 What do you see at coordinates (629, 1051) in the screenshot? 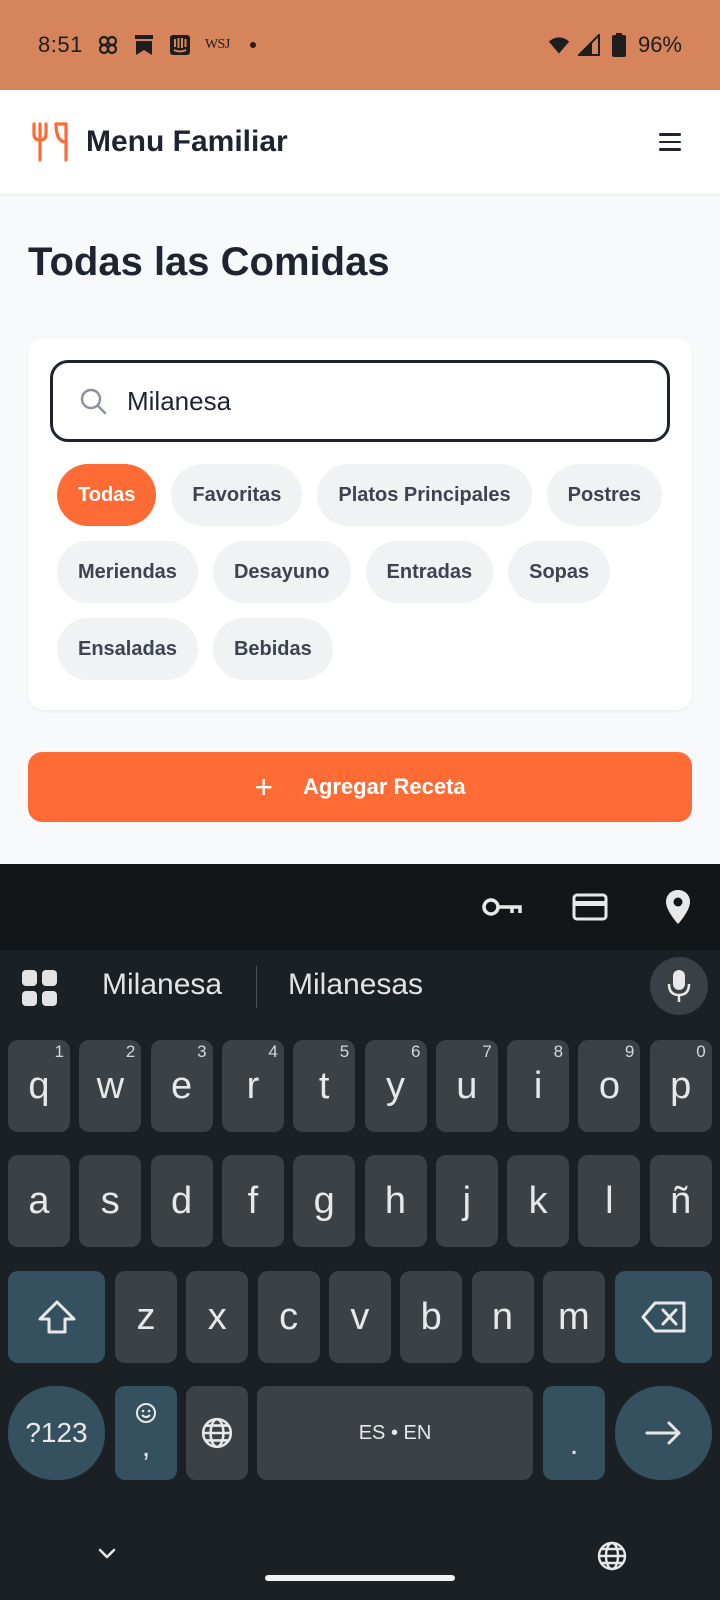
I see `key-hint: 9` at bounding box center [629, 1051].